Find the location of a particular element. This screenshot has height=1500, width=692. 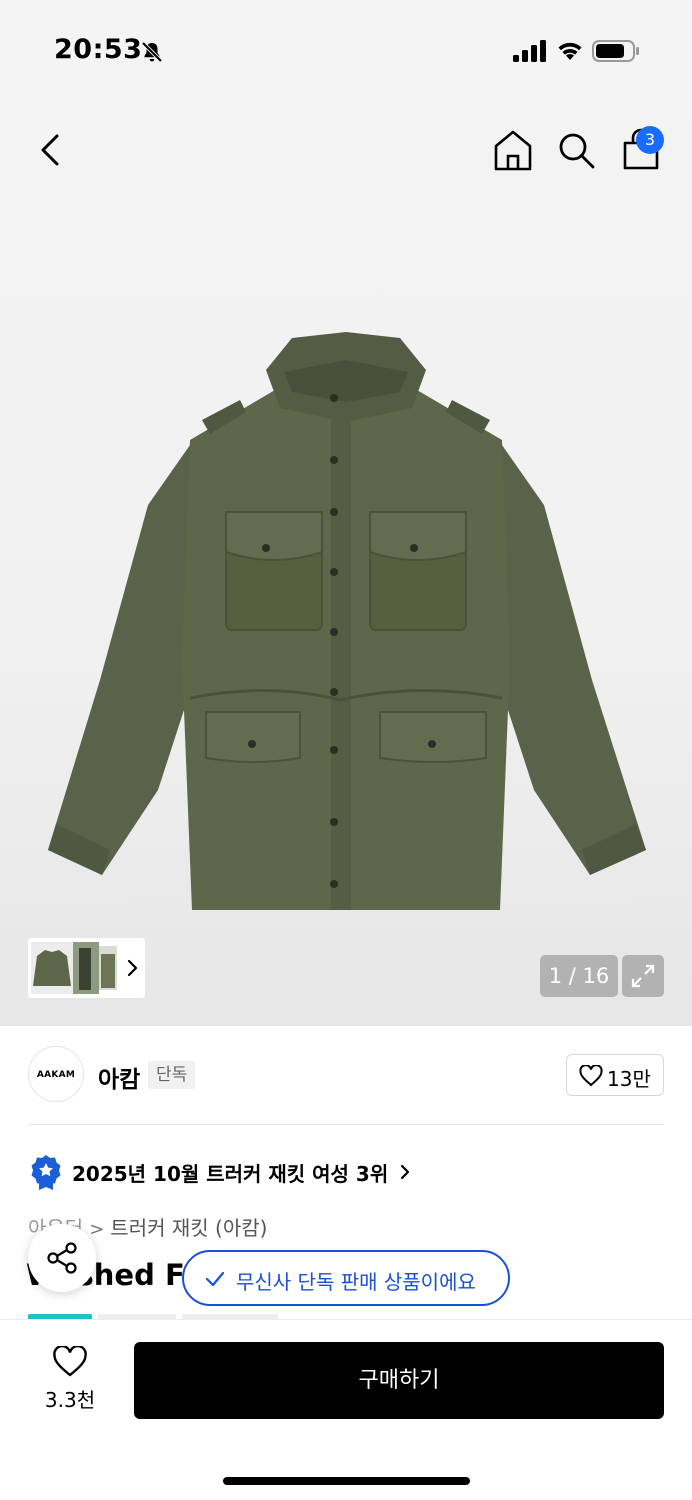

brand-like-button: 13만 is located at coordinates (615, 1075).